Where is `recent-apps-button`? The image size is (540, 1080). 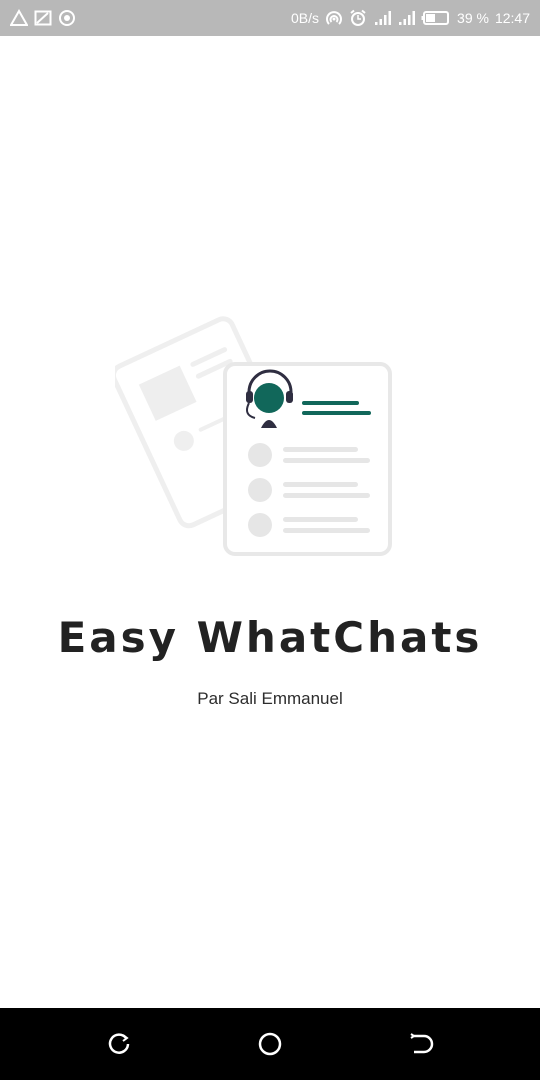
recent-apps-button is located at coordinates (420, 1044).